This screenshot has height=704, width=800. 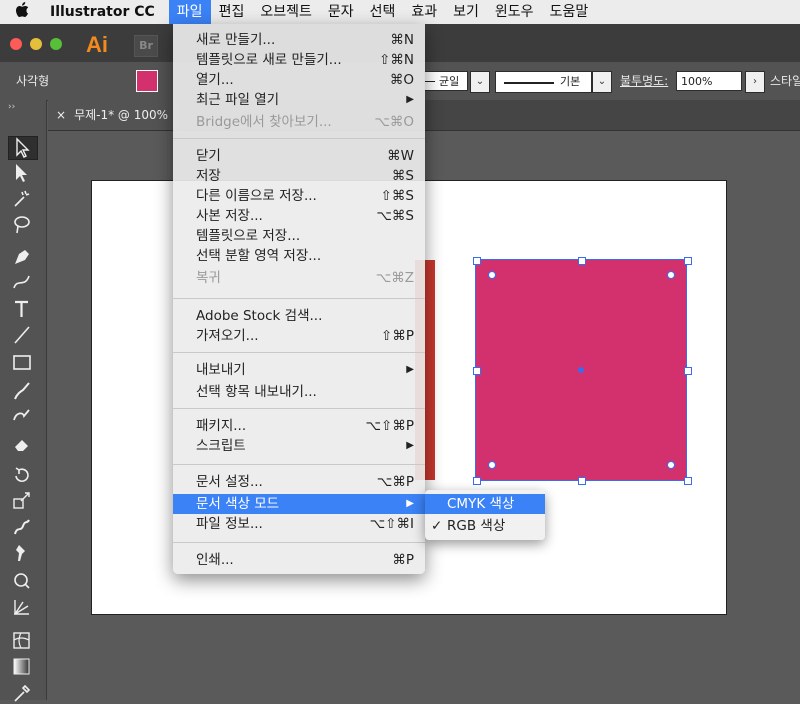 What do you see at coordinates (22, 199) in the screenshot?
I see `magic-wand-icon` at bounding box center [22, 199].